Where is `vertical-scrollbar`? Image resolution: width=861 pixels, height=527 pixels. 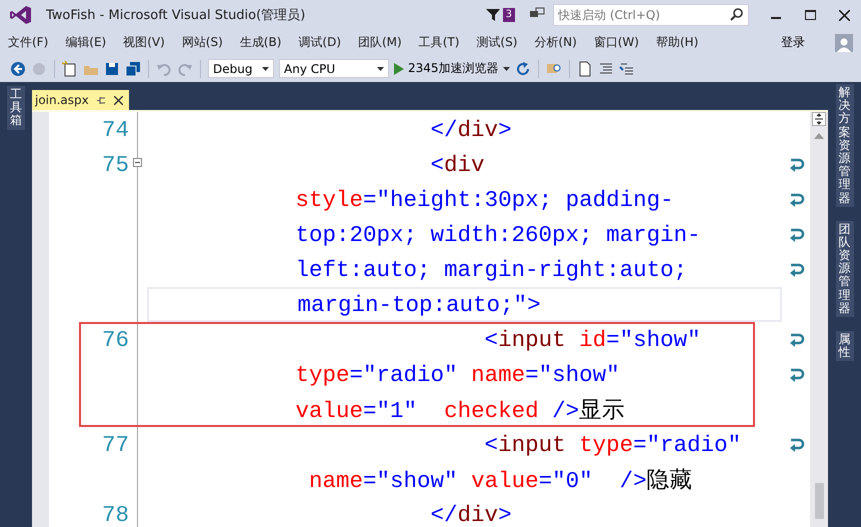 vertical-scrollbar is located at coordinates (819, 319).